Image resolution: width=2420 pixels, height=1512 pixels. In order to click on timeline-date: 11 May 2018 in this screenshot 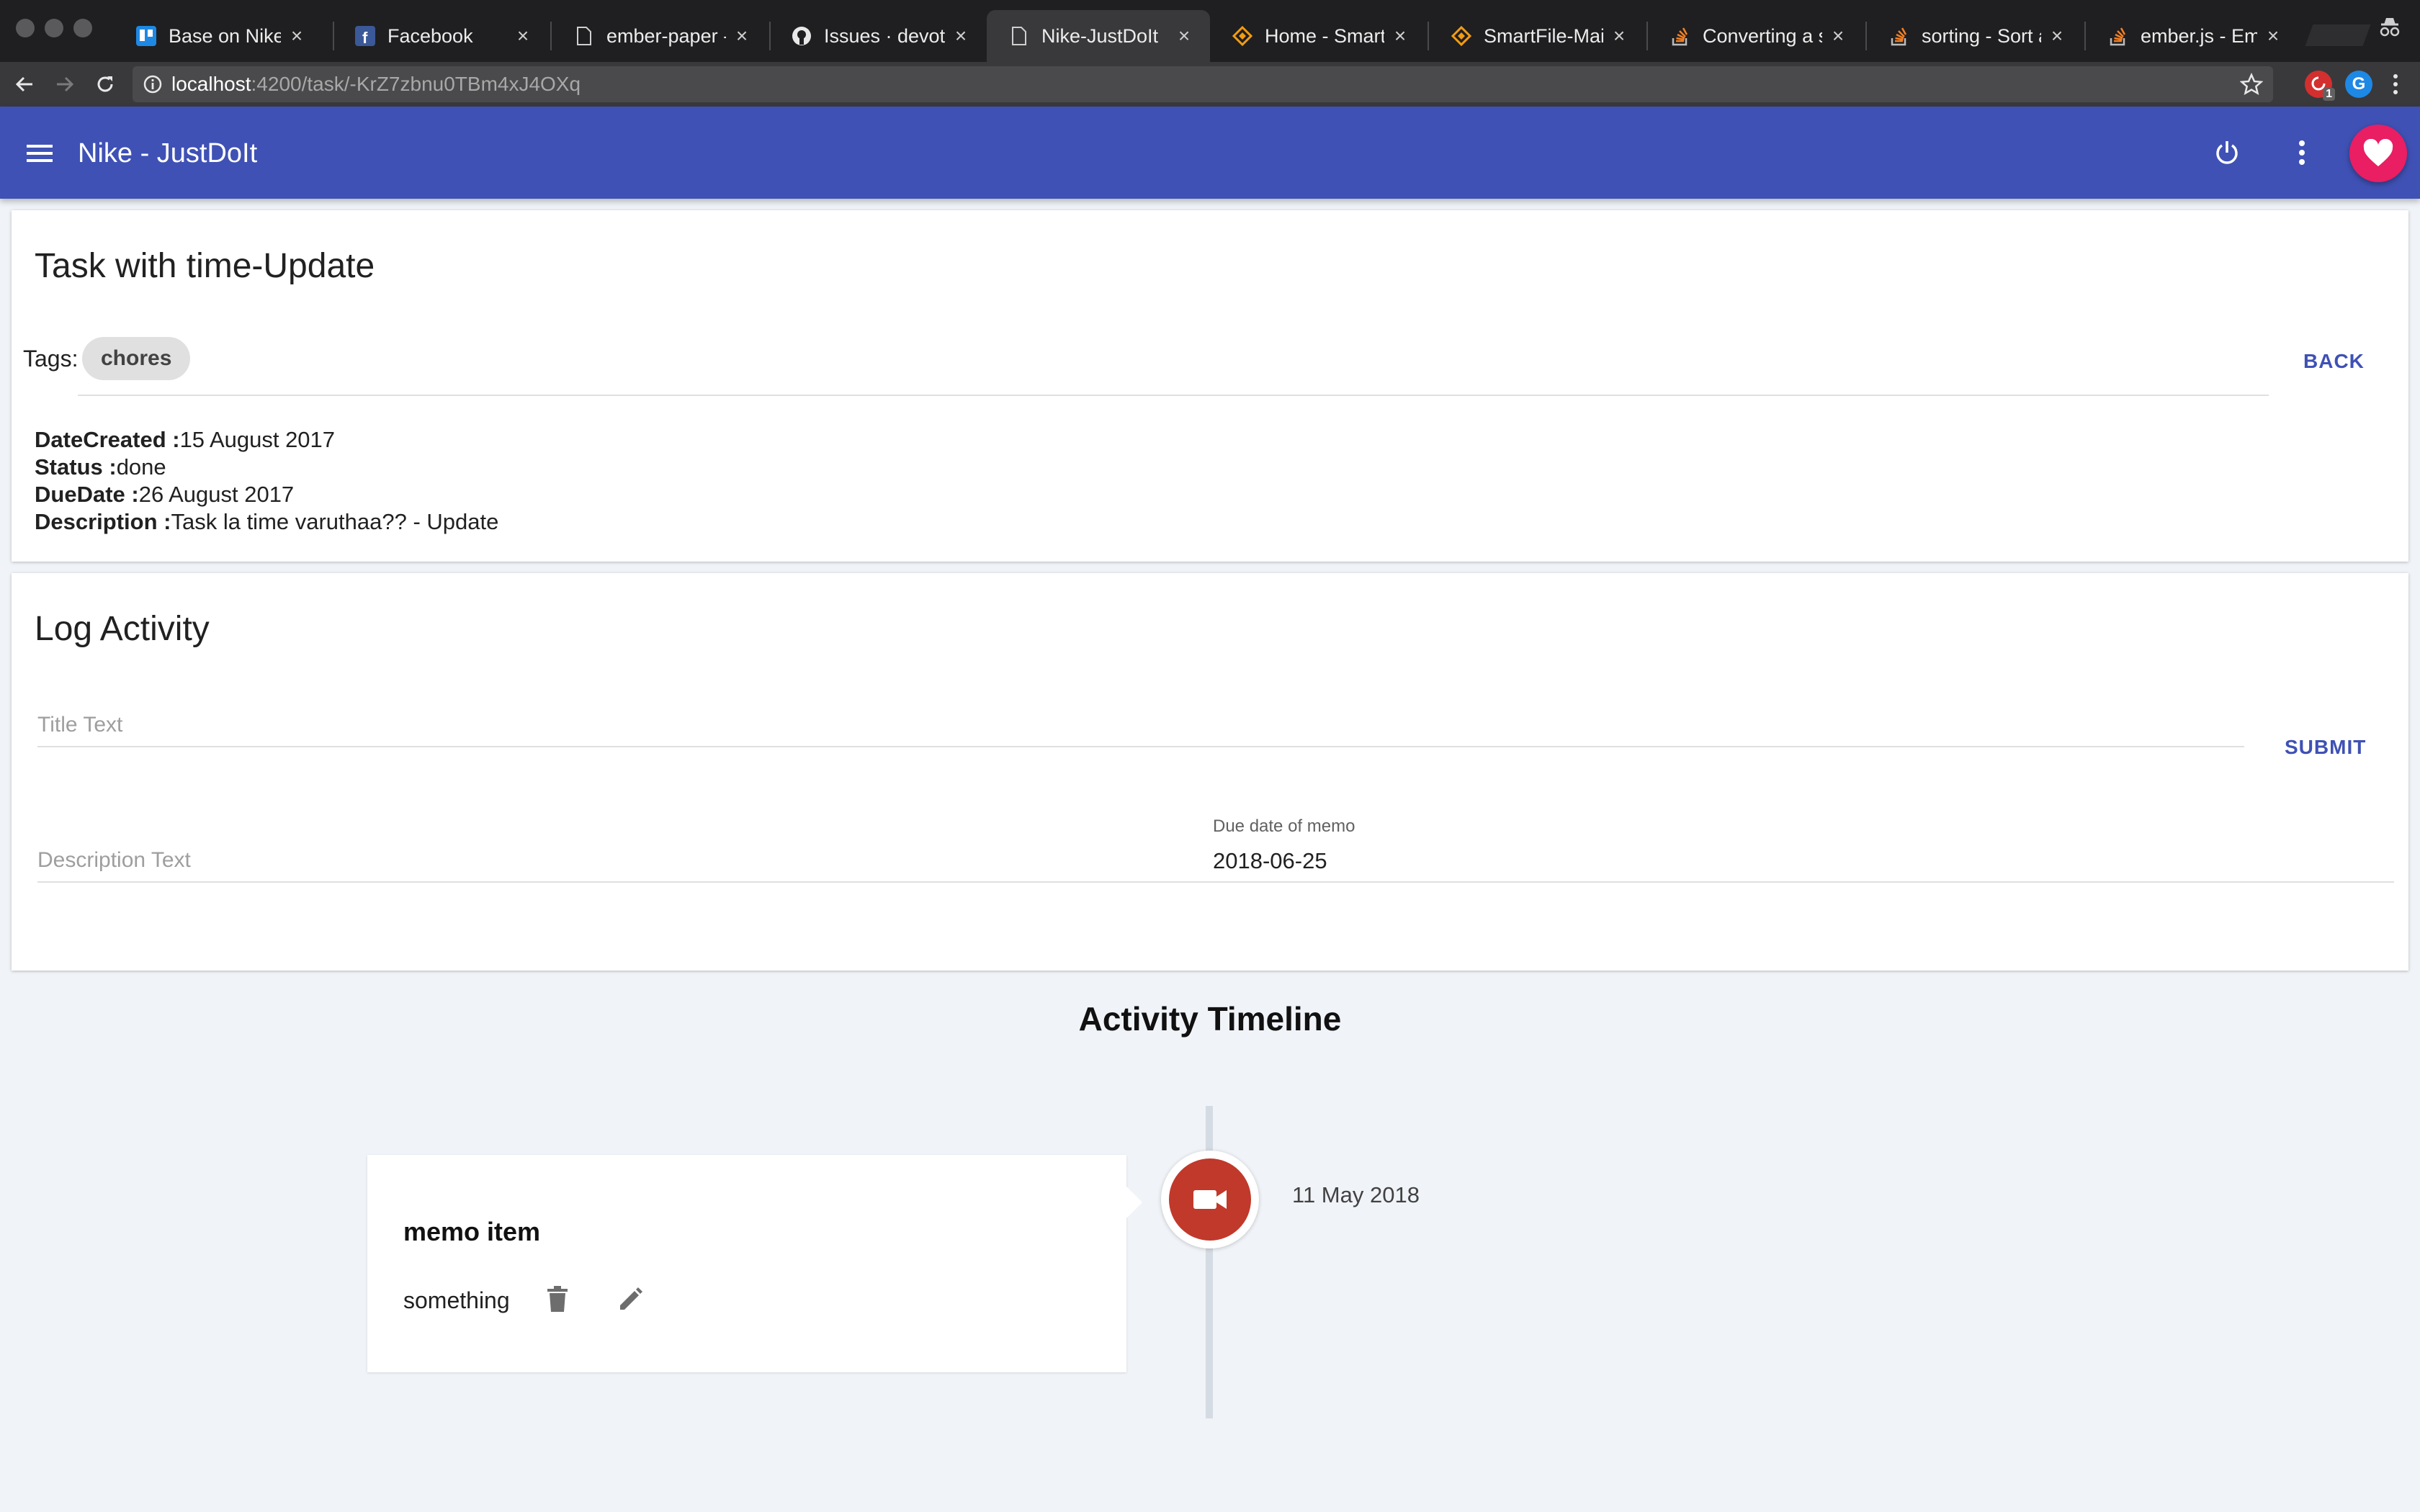, I will do `click(1356, 1194)`.